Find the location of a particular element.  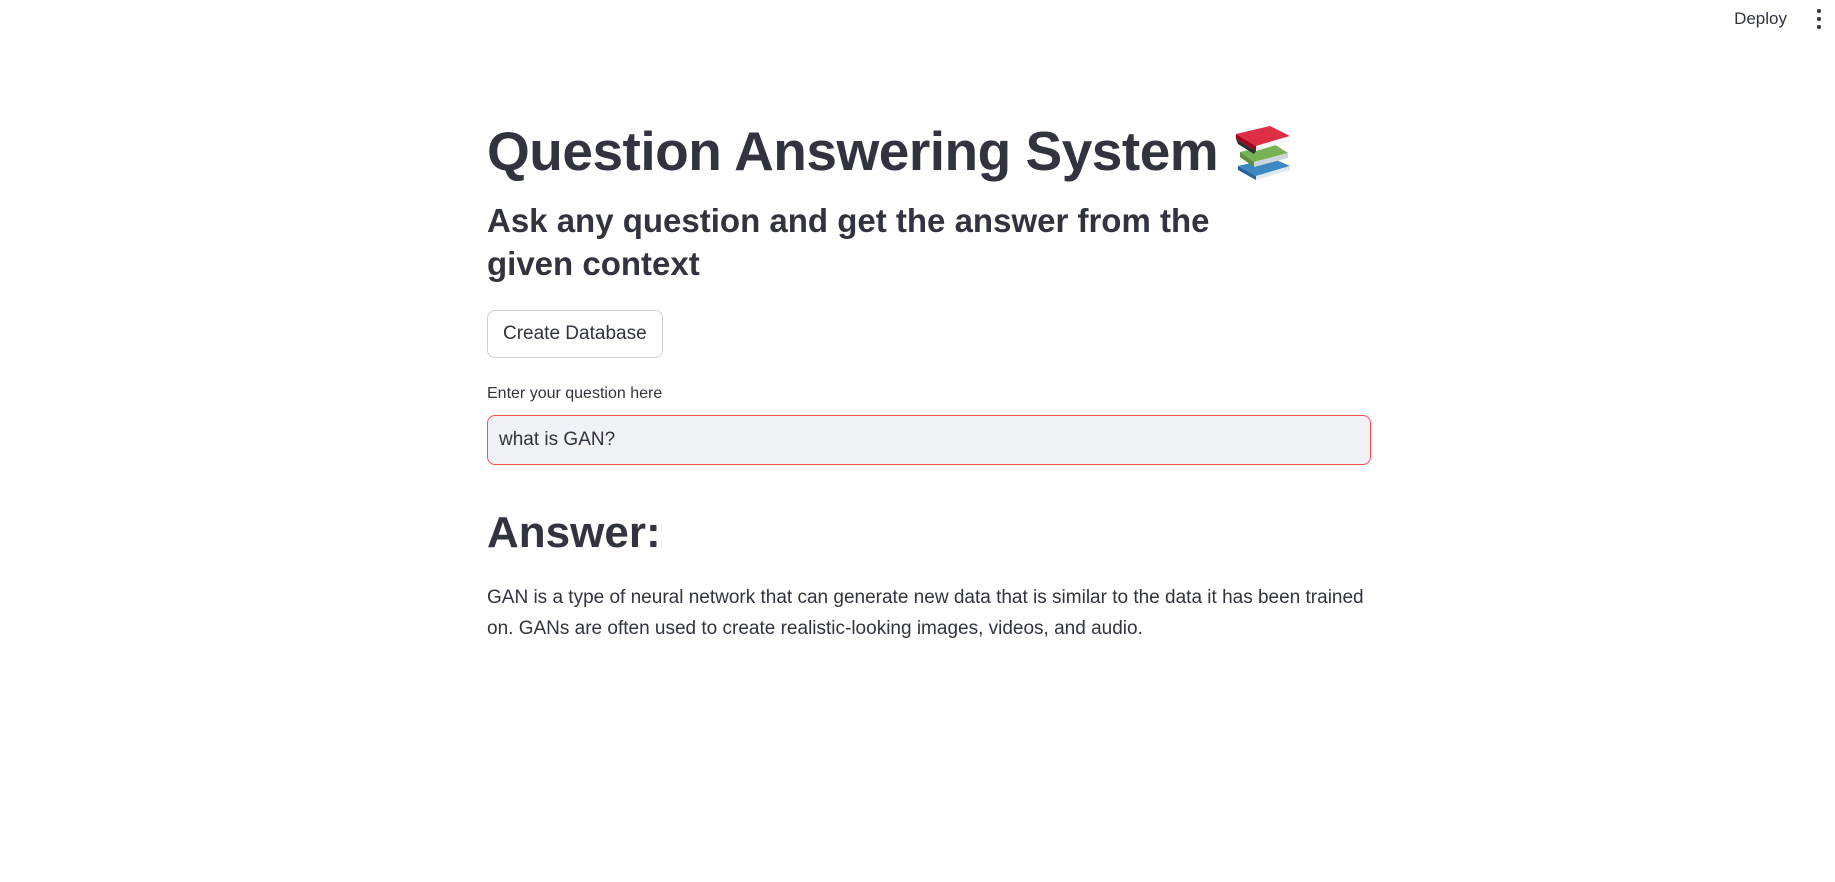

top-toolbar: Deploy is located at coordinates (917, 19).